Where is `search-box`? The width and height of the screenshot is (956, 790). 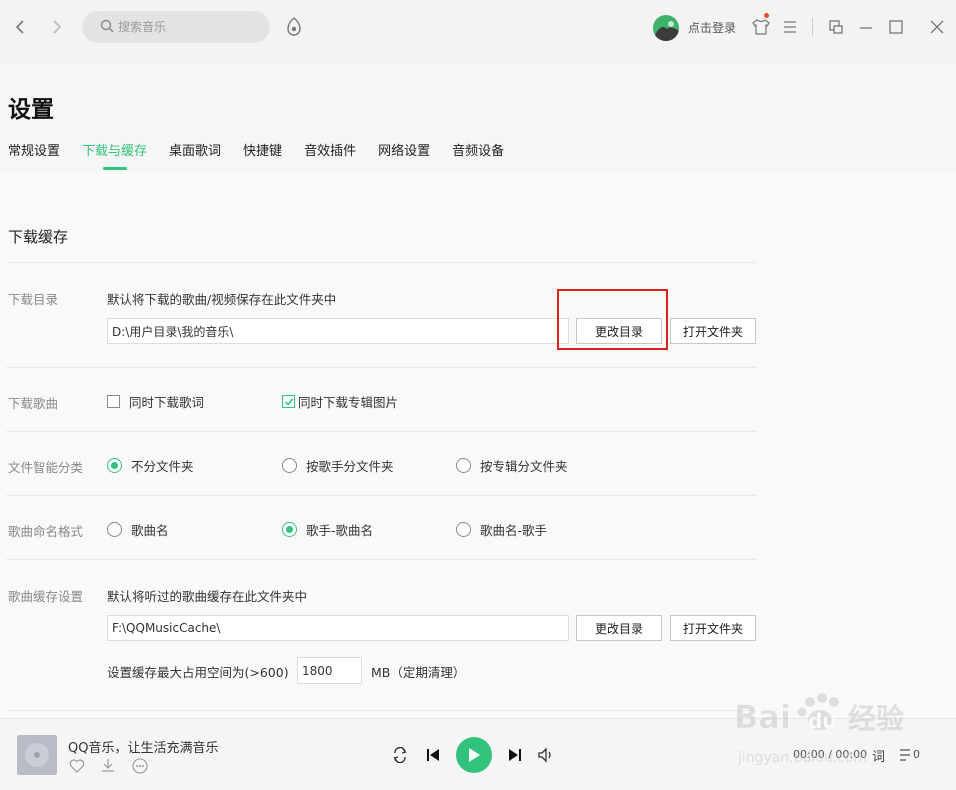 search-box is located at coordinates (176, 27).